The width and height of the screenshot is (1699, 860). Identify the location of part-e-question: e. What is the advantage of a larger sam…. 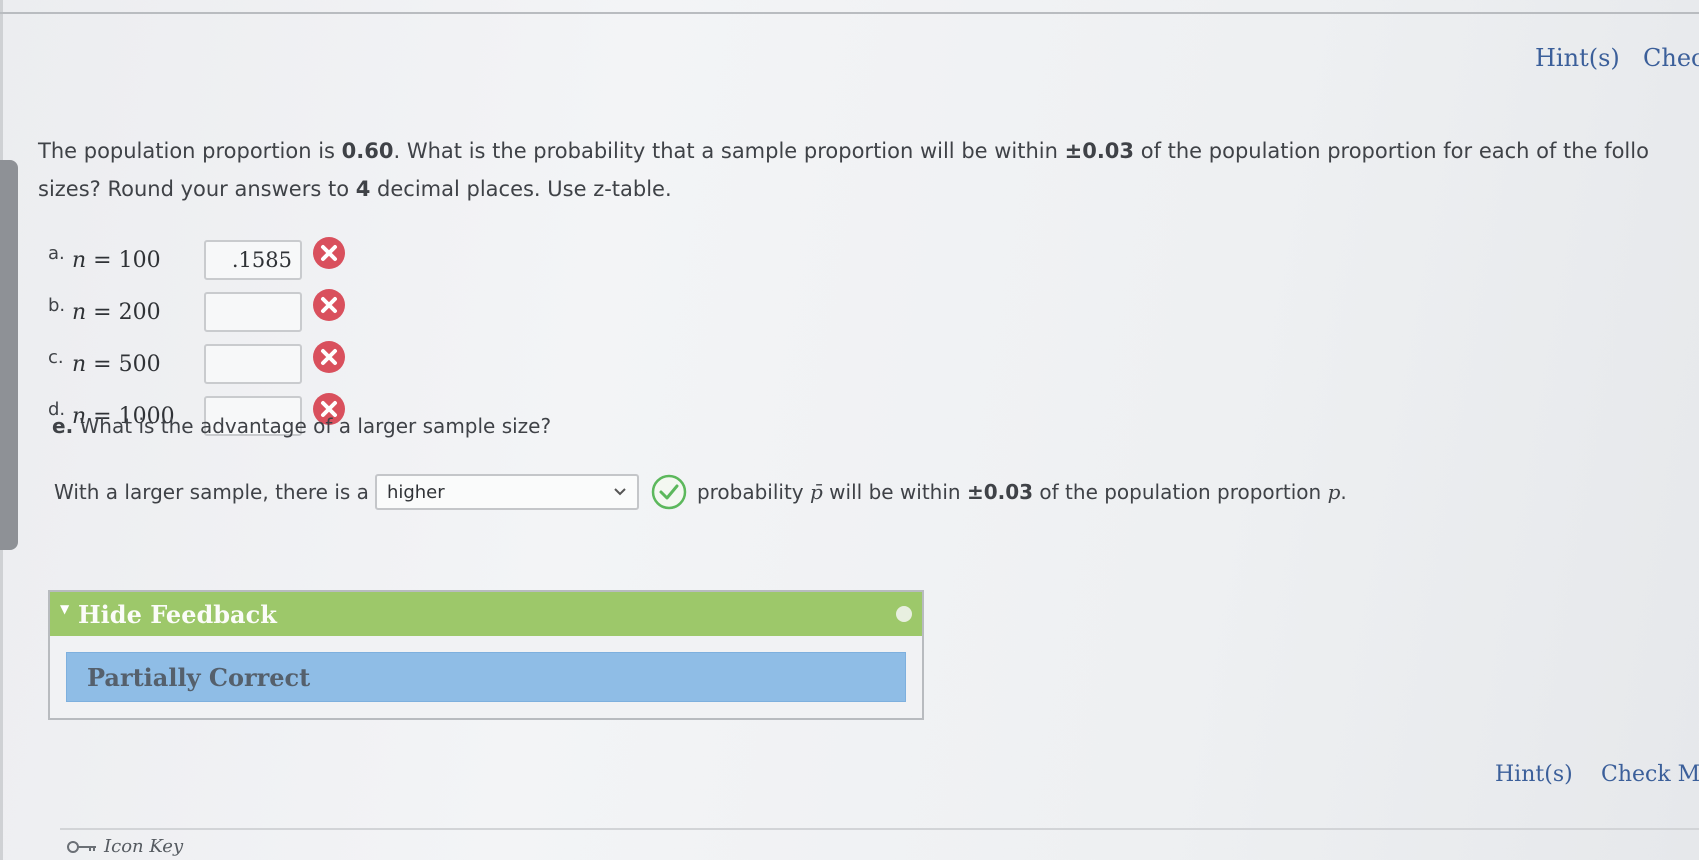
(302, 426).